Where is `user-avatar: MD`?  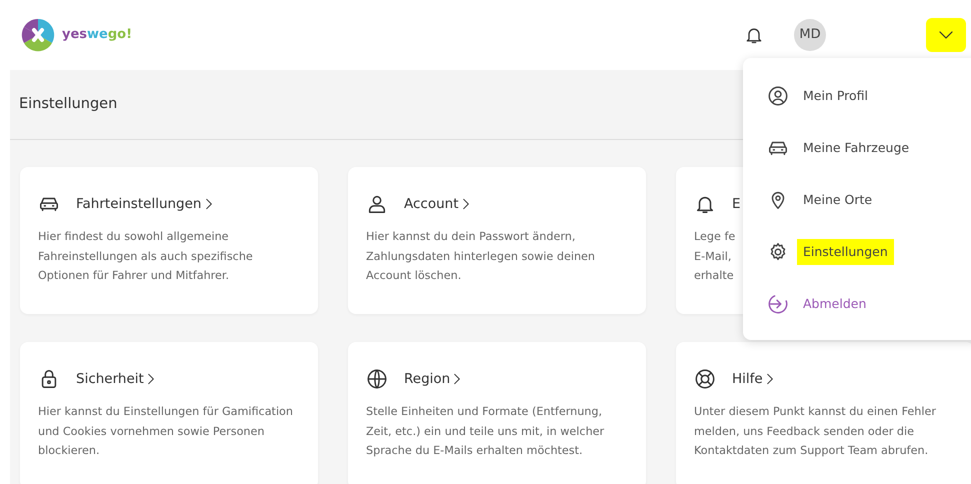 user-avatar: MD is located at coordinates (810, 35).